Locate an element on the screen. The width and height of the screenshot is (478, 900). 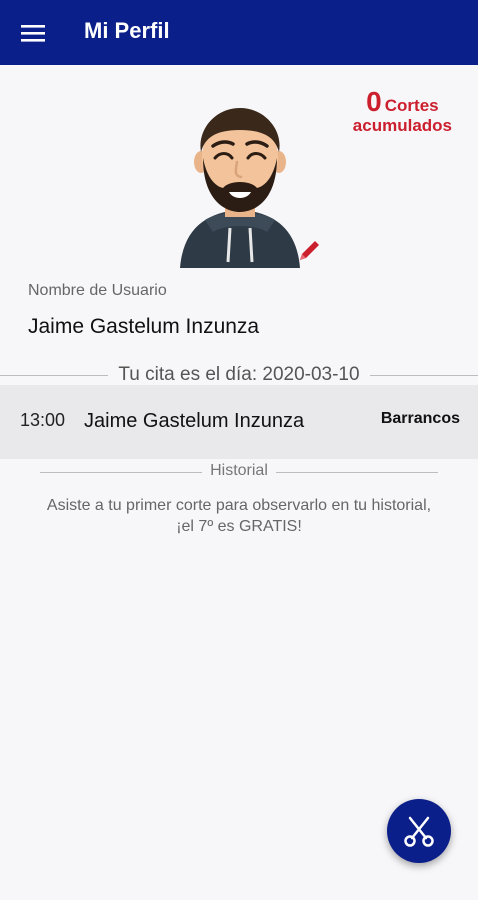
cuts-count: 0 is located at coordinates (374, 101).